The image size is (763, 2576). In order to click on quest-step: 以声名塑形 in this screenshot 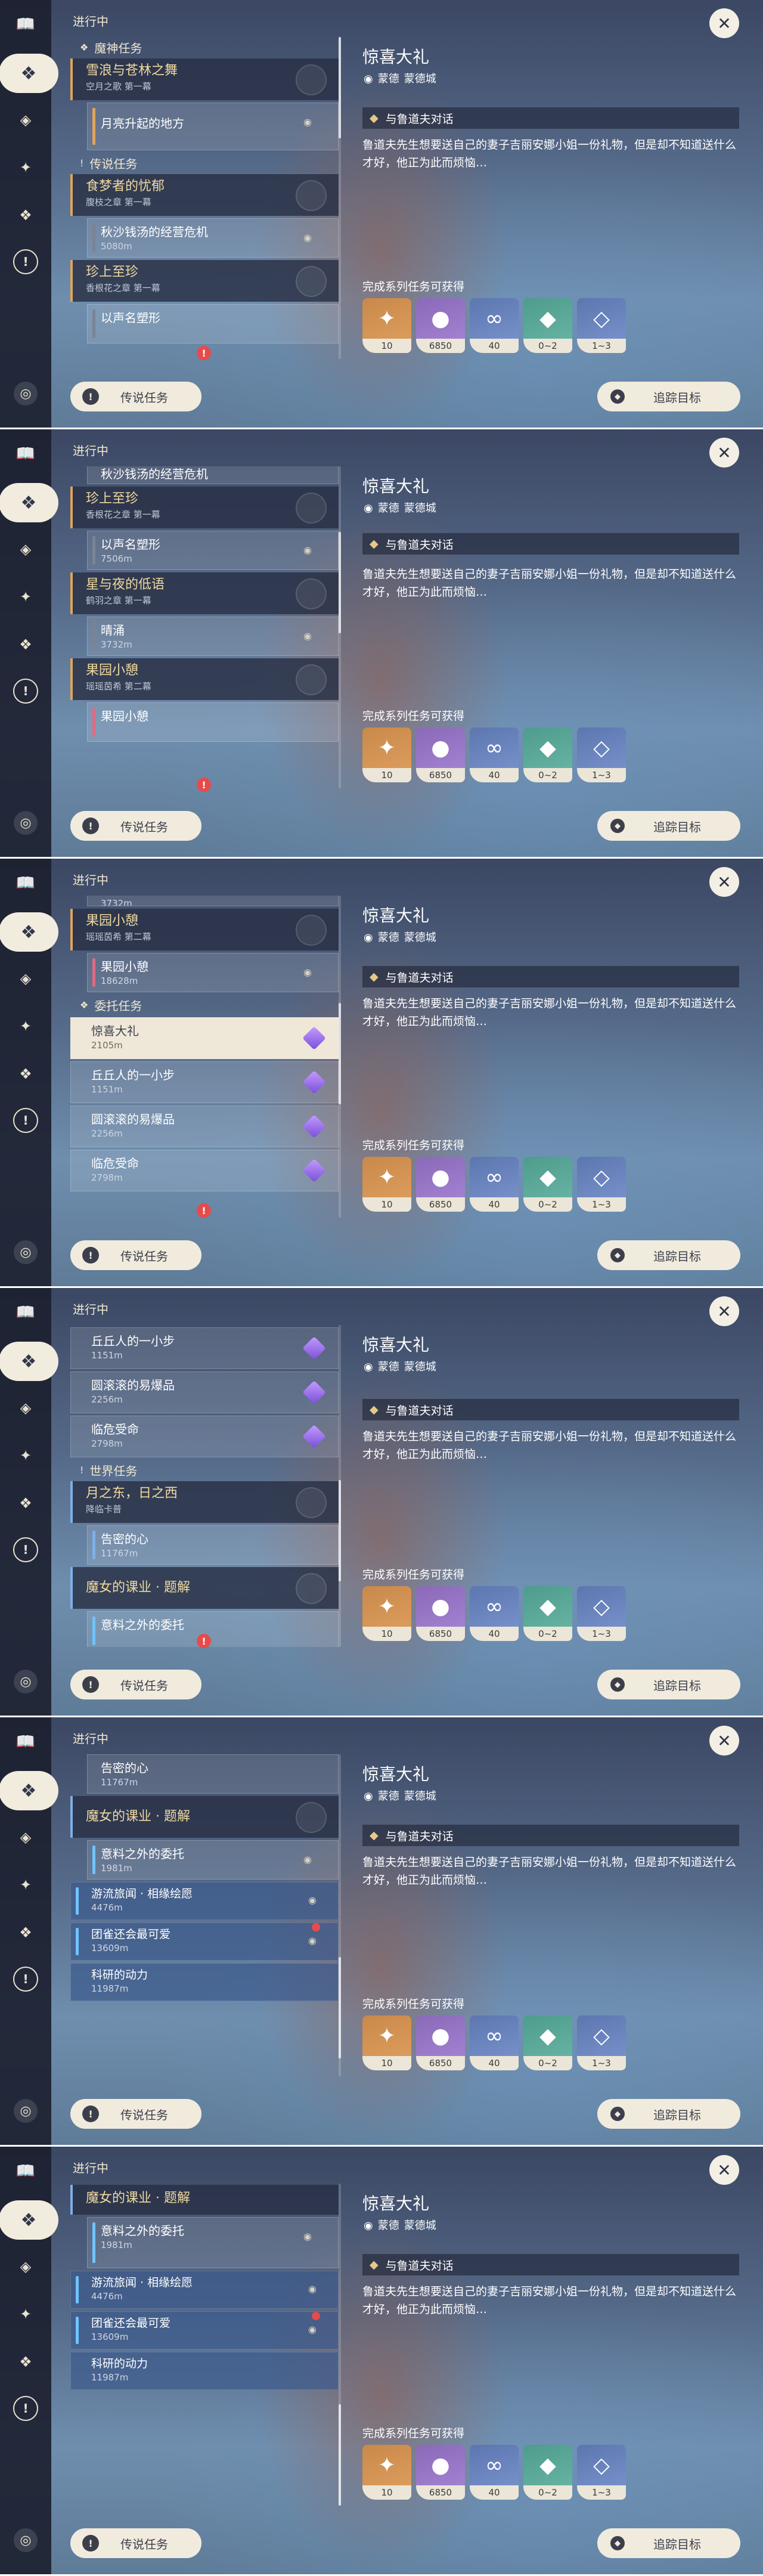, I will do `click(213, 323)`.